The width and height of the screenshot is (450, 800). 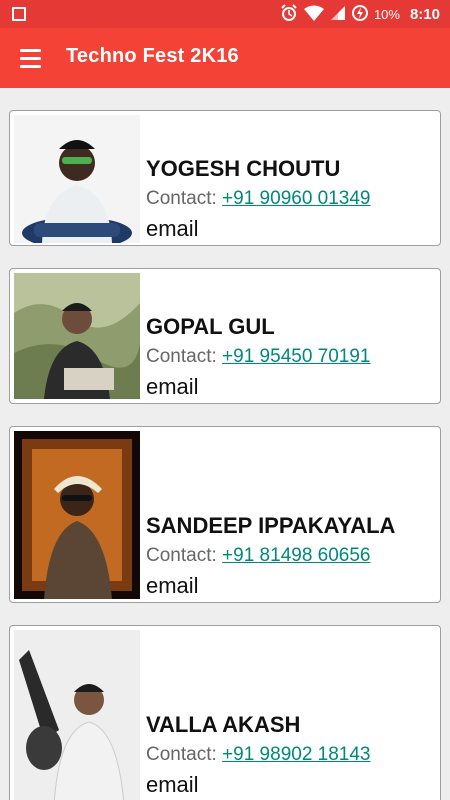 What do you see at coordinates (359, 14) in the screenshot?
I see `battery-charging-icon` at bounding box center [359, 14].